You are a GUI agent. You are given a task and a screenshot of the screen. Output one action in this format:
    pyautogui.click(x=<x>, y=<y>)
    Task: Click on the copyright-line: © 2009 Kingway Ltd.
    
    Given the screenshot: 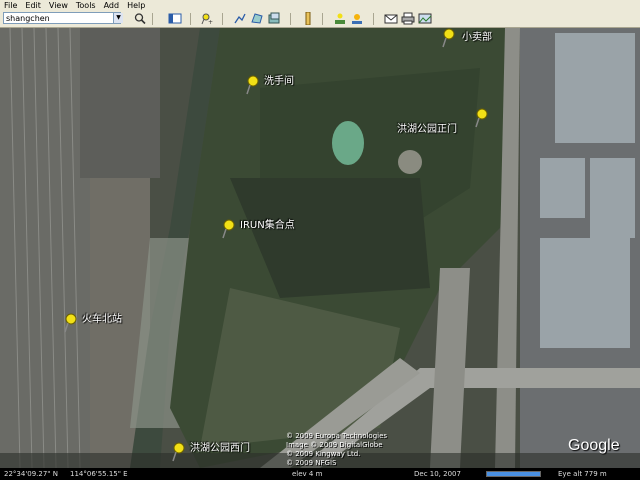 What is the action you would take?
    pyautogui.click(x=323, y=454)
    